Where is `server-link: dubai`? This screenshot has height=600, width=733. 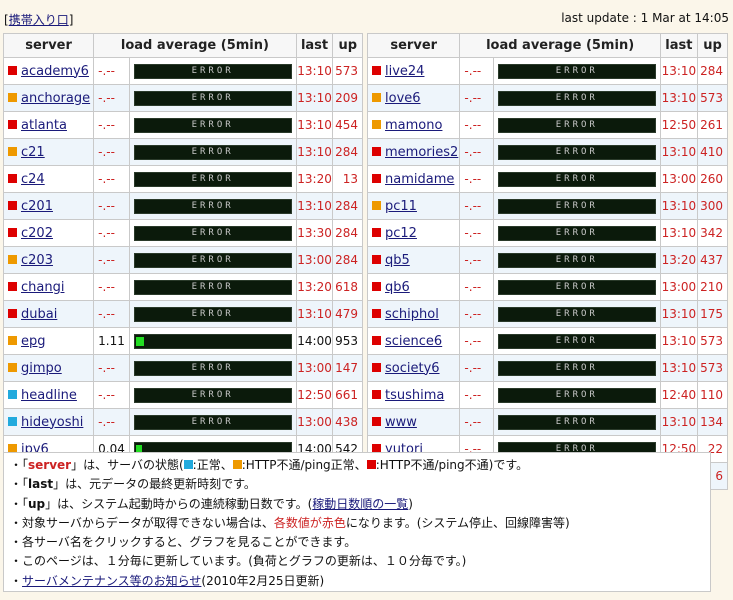 server-link: dubai is located at coordinates (39, 314).